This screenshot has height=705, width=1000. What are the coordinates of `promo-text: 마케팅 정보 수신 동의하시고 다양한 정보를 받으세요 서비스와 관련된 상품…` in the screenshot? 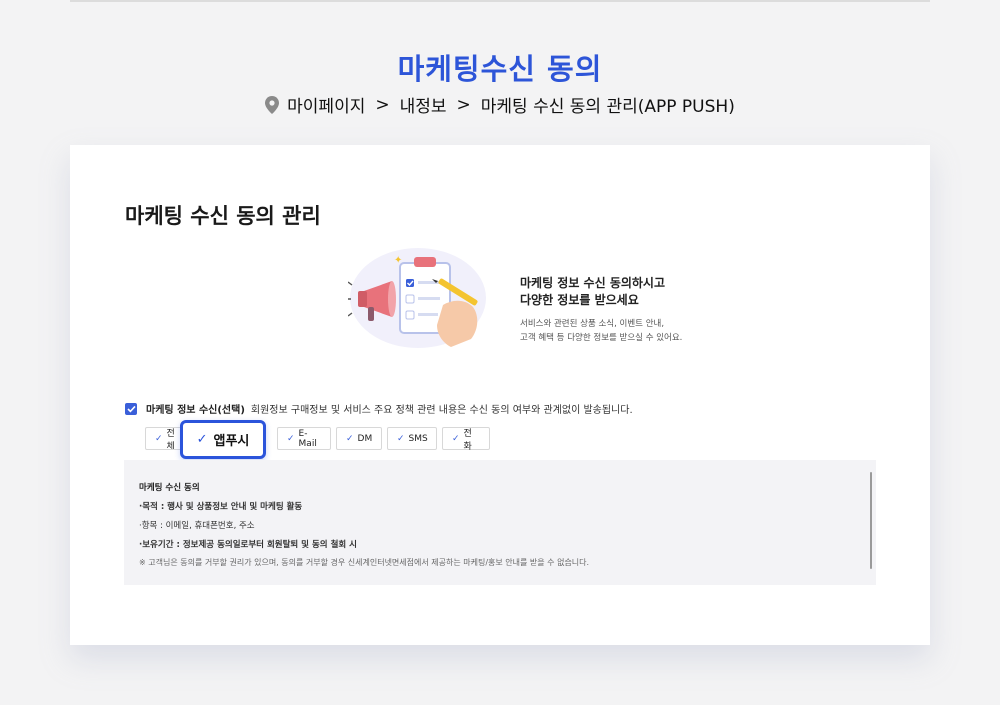 It's located at (601, 310).